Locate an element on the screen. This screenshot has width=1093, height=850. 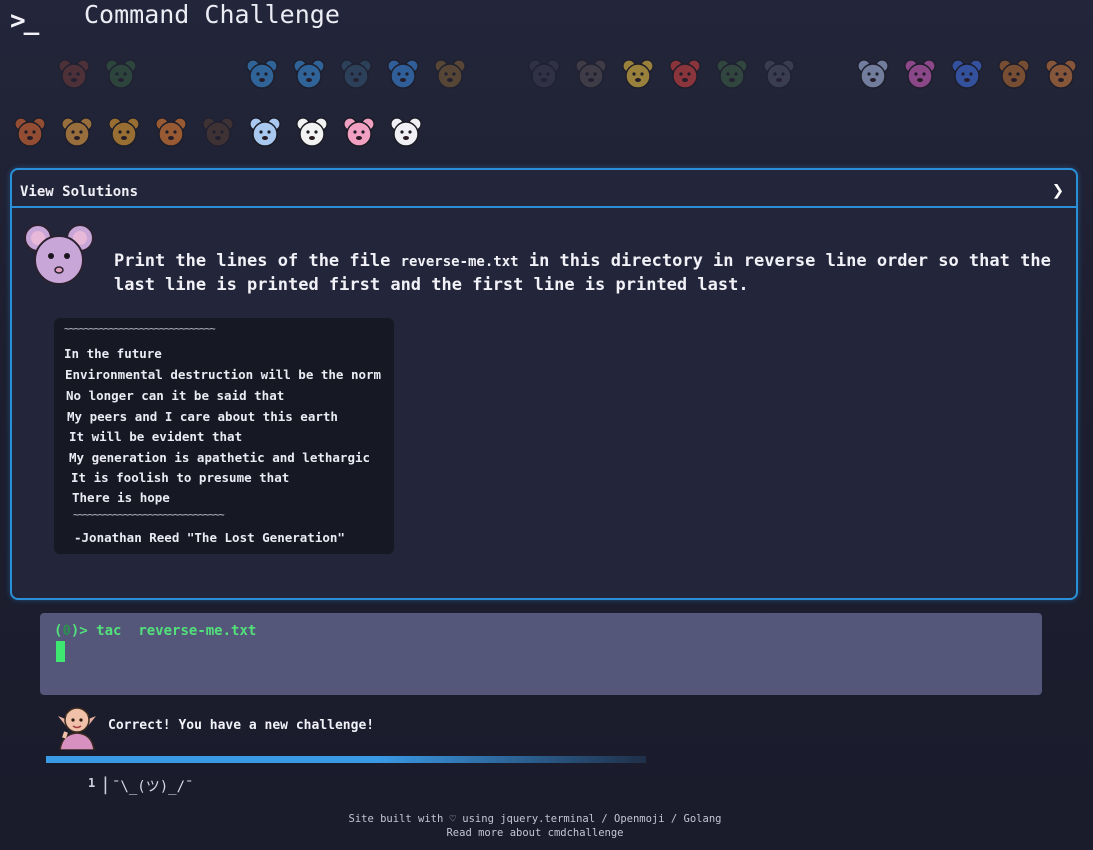
typed-command: tac reverse-me.txt is located at coordinates (176, 631).